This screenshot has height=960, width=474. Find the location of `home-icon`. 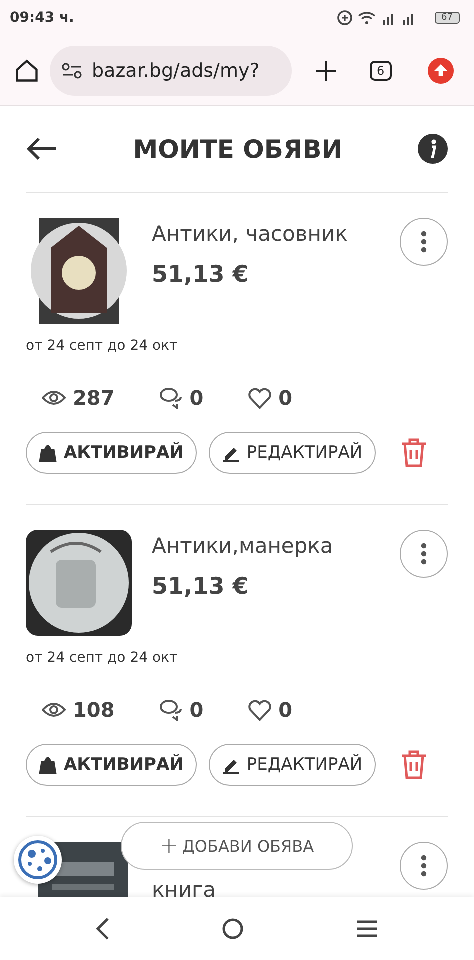

home-icon is located at coordinates (27, 71).